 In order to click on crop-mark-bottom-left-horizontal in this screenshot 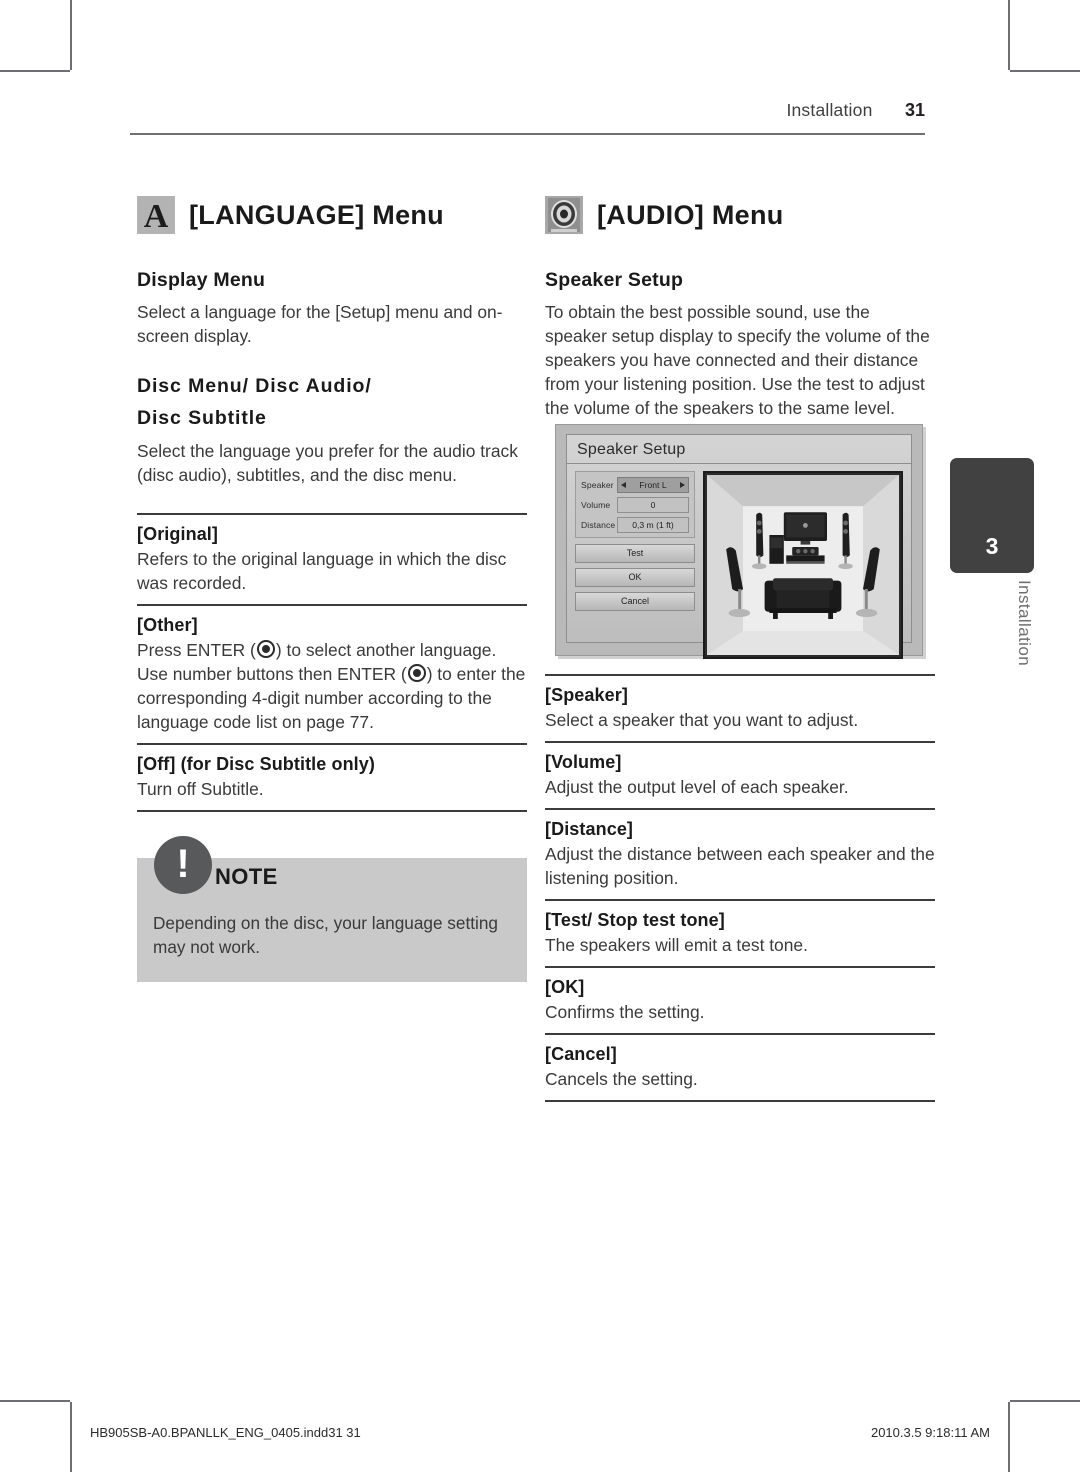, I will do `click(35, 1401)`.